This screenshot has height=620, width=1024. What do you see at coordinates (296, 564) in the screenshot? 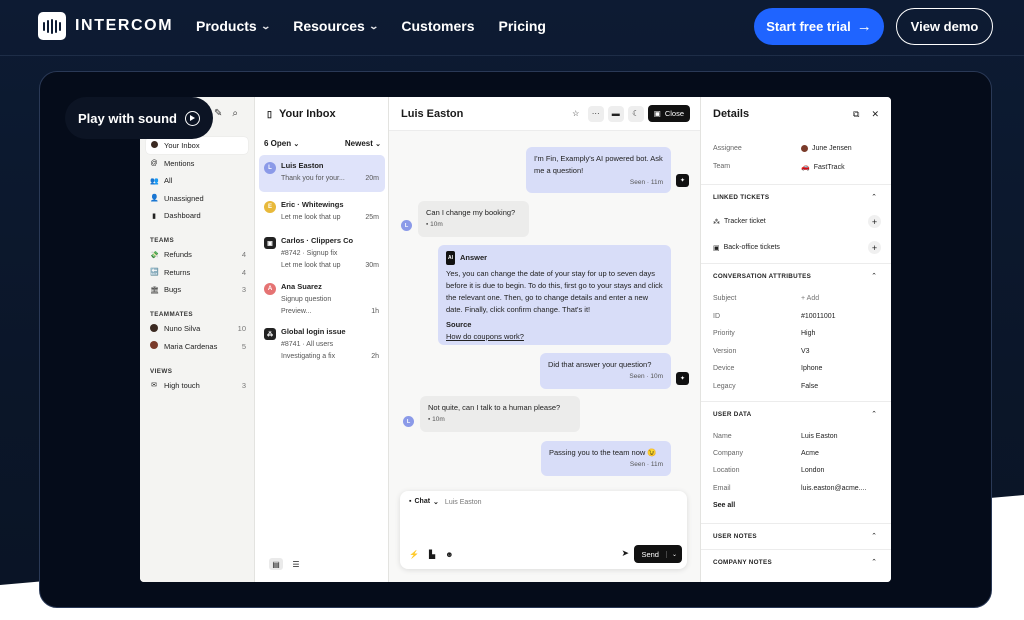
I see `list-view-icon: ☰` at bounding box center [296, 564].